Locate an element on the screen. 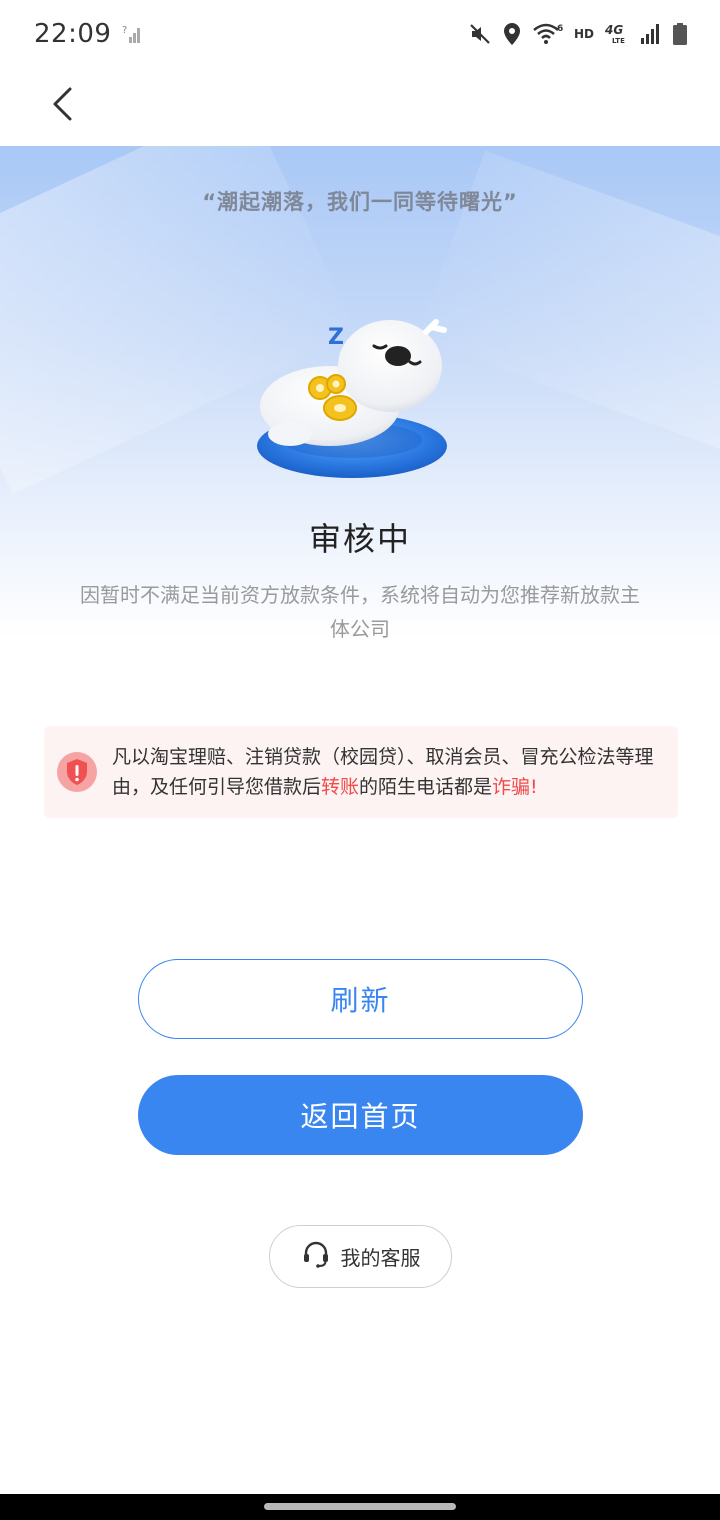  location-icon is located at coordinates (512, 34).